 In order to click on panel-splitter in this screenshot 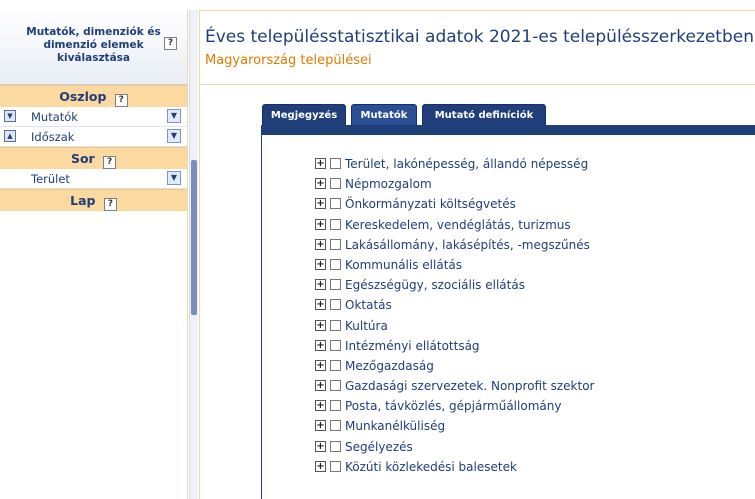, I will do `click(193, 254)`.